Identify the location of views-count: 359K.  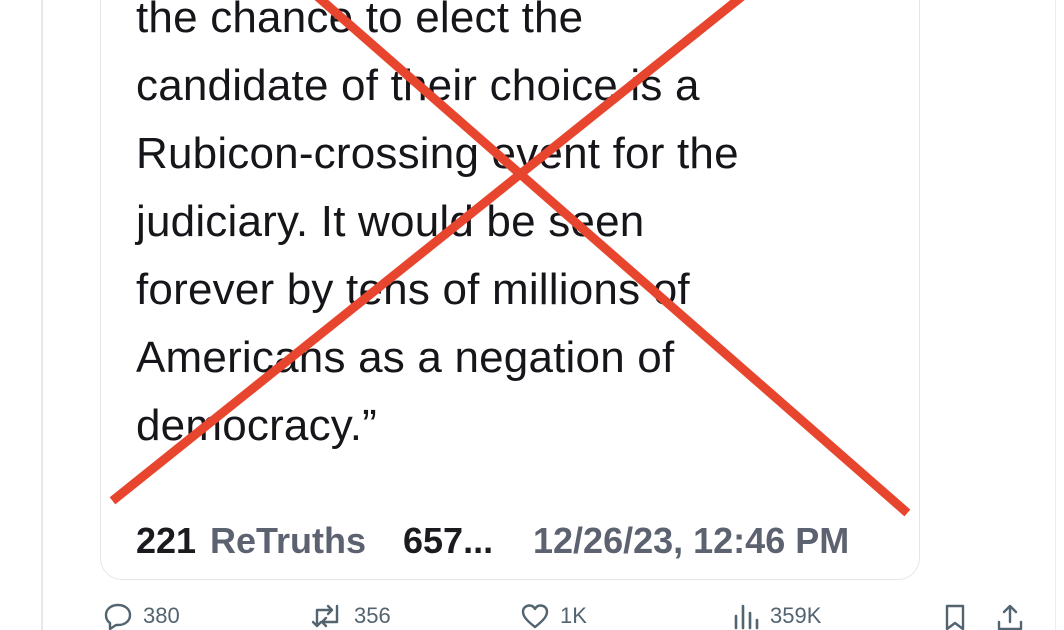
(796, 615).